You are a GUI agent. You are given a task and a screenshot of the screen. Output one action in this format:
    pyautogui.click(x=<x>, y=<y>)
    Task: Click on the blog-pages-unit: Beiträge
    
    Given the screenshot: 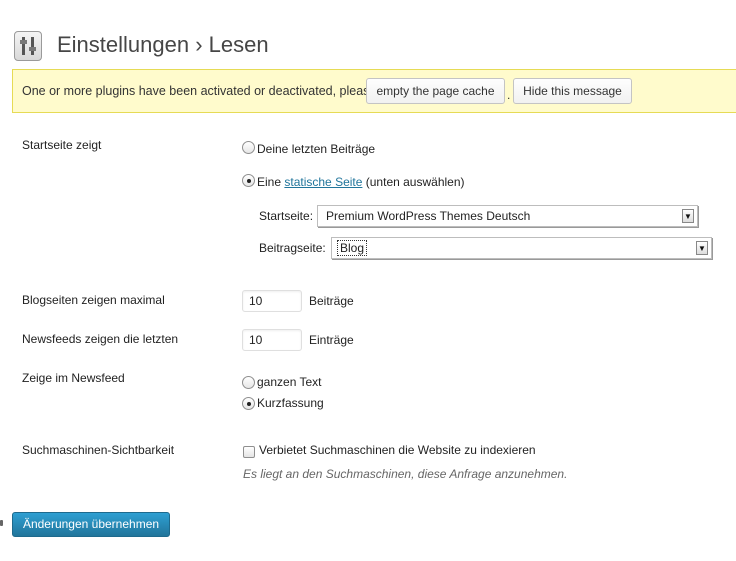 What is the action you would take?
    pyautogui.click(x=331, y=301)
    